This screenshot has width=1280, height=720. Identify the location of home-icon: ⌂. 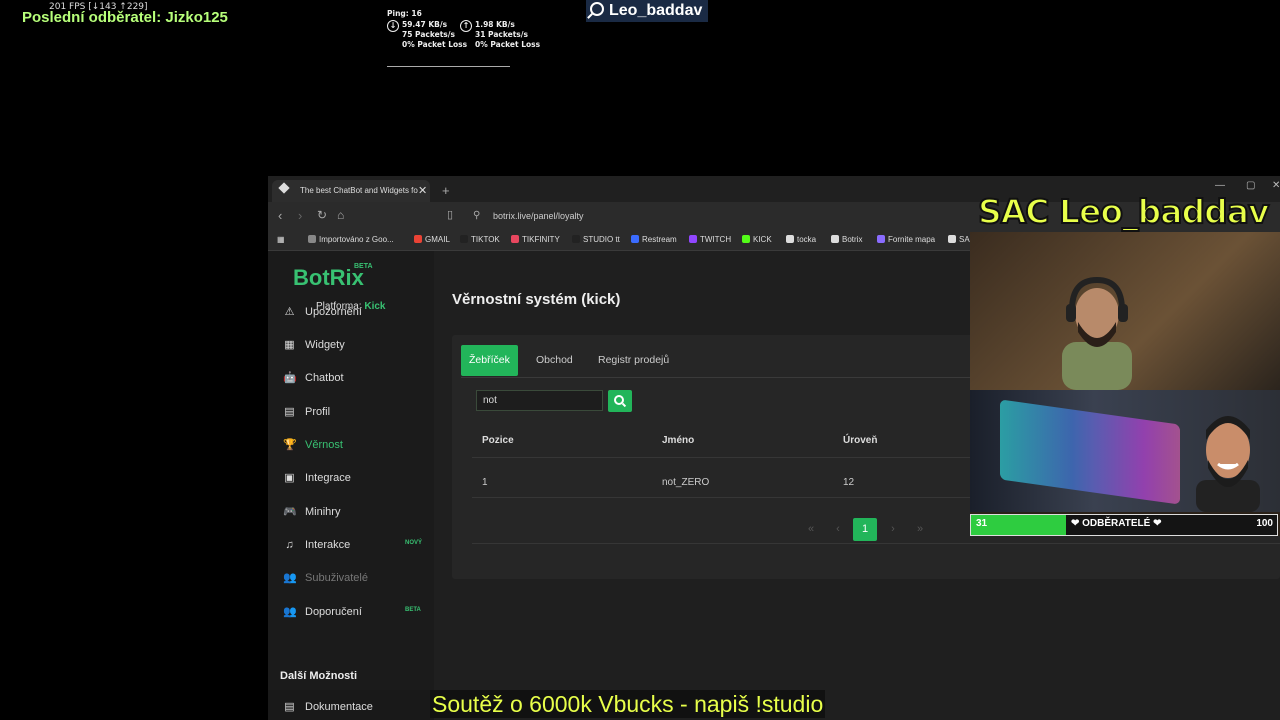
(340, 215).